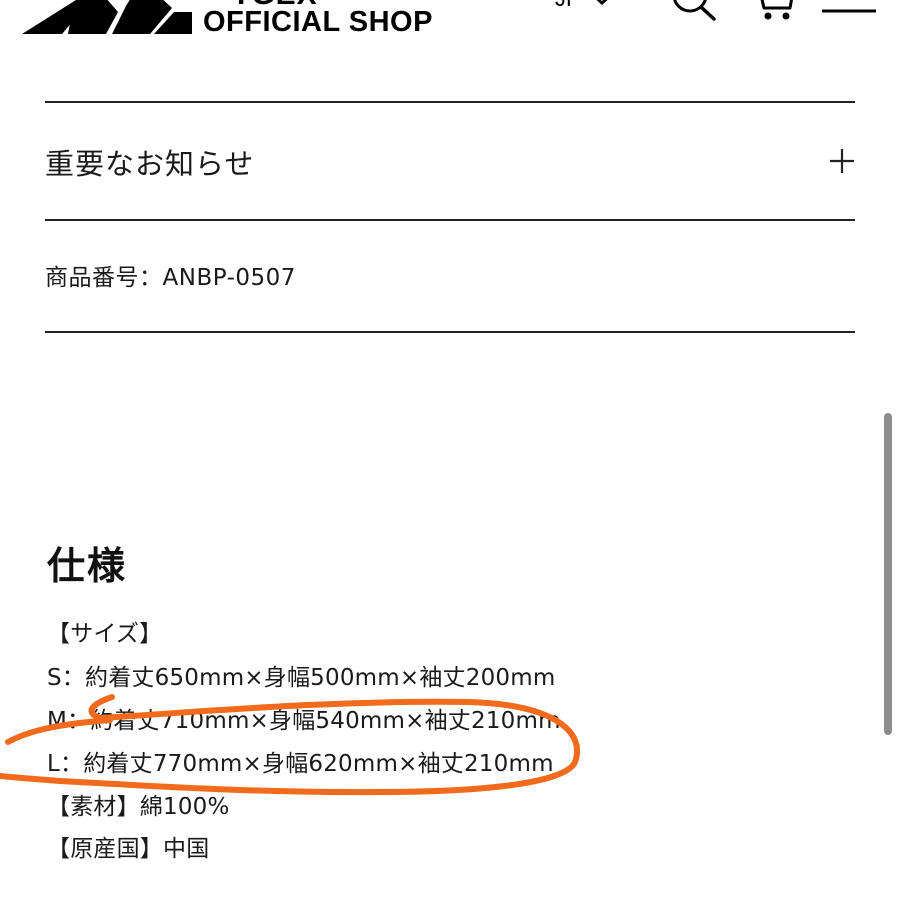 Image resolution: width=900 pixels, height=900 pixels. What do you see at coordinates (450, 161) in the screenshot?
I see `notice-accordion: 重要なお知らせ` at bounding box center [450, 161].